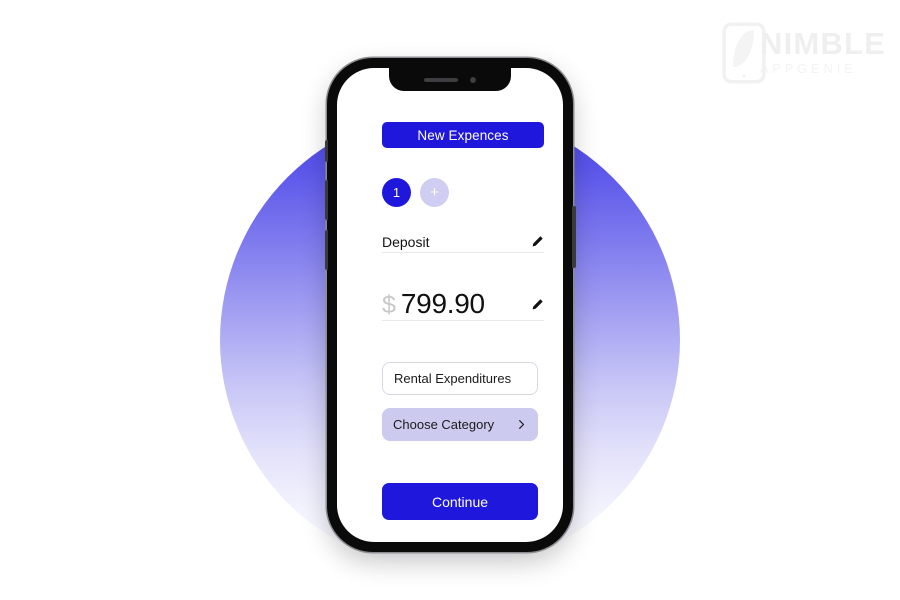  I want to click on expense-note-value: Rental Expenditures, so click(453, 378).